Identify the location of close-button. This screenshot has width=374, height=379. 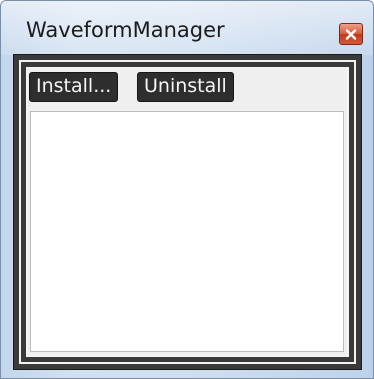
(351, 34).